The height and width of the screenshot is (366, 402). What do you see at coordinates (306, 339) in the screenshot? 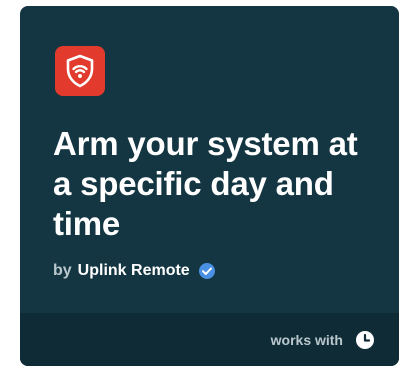
I see `works-with-label: works with` at bounding box center [306, 339].